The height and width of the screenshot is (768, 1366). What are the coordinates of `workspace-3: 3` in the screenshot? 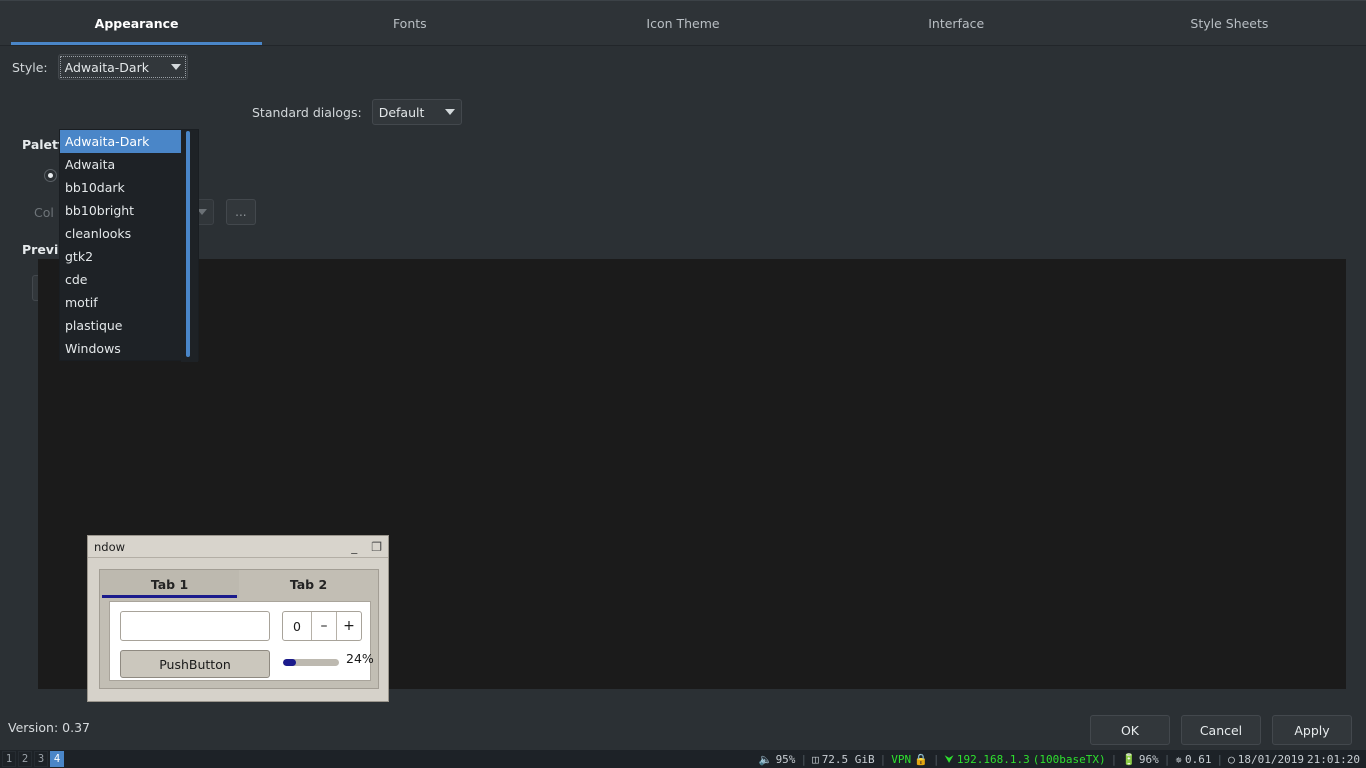 It's located at (41, 759).